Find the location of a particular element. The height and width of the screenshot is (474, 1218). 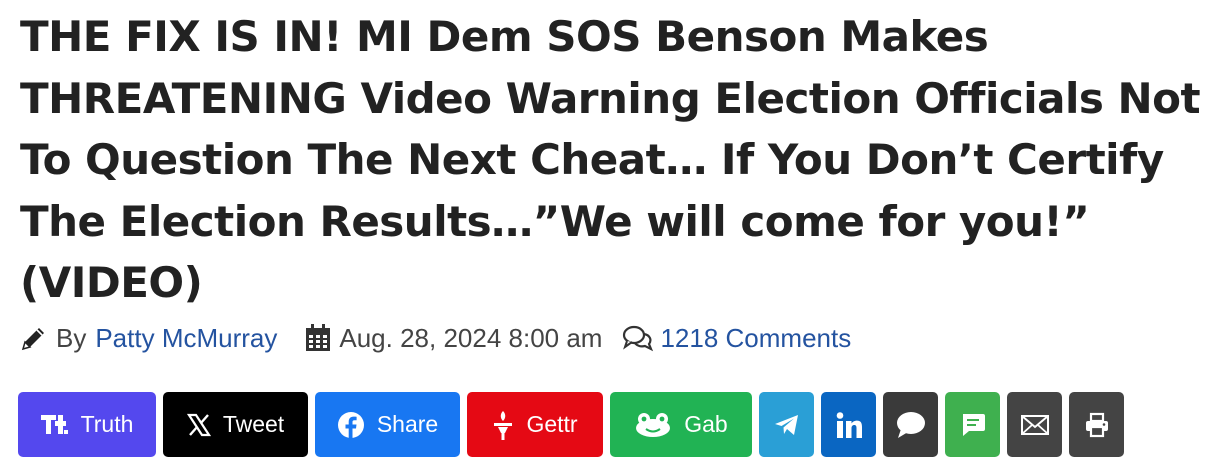

gettr-share-button: Gettr is located at coordinates (535, 424).